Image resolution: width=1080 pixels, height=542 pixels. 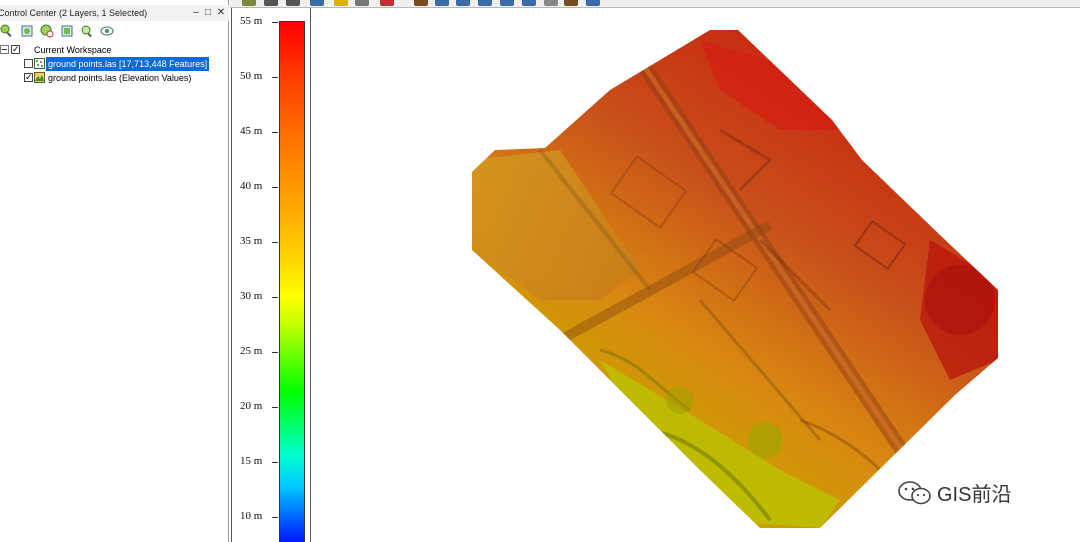 I want to click on watermark: GIS前沿, so click(x=954, y=492).